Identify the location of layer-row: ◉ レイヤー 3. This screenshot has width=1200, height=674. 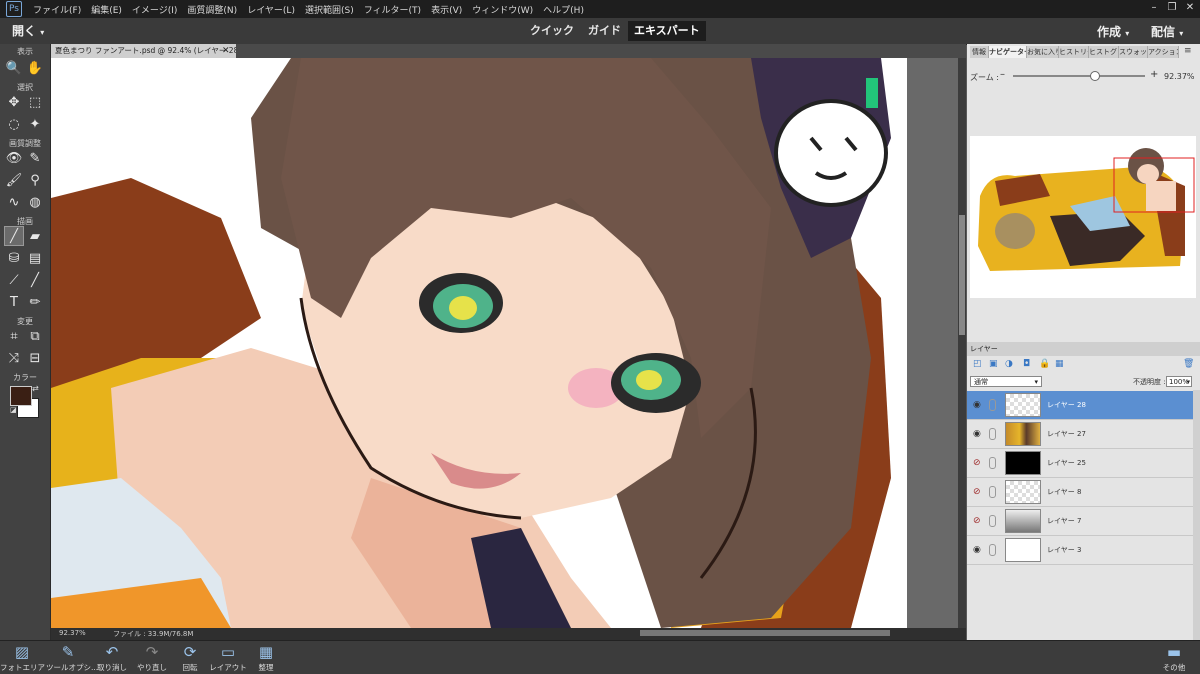
(1080, 550).